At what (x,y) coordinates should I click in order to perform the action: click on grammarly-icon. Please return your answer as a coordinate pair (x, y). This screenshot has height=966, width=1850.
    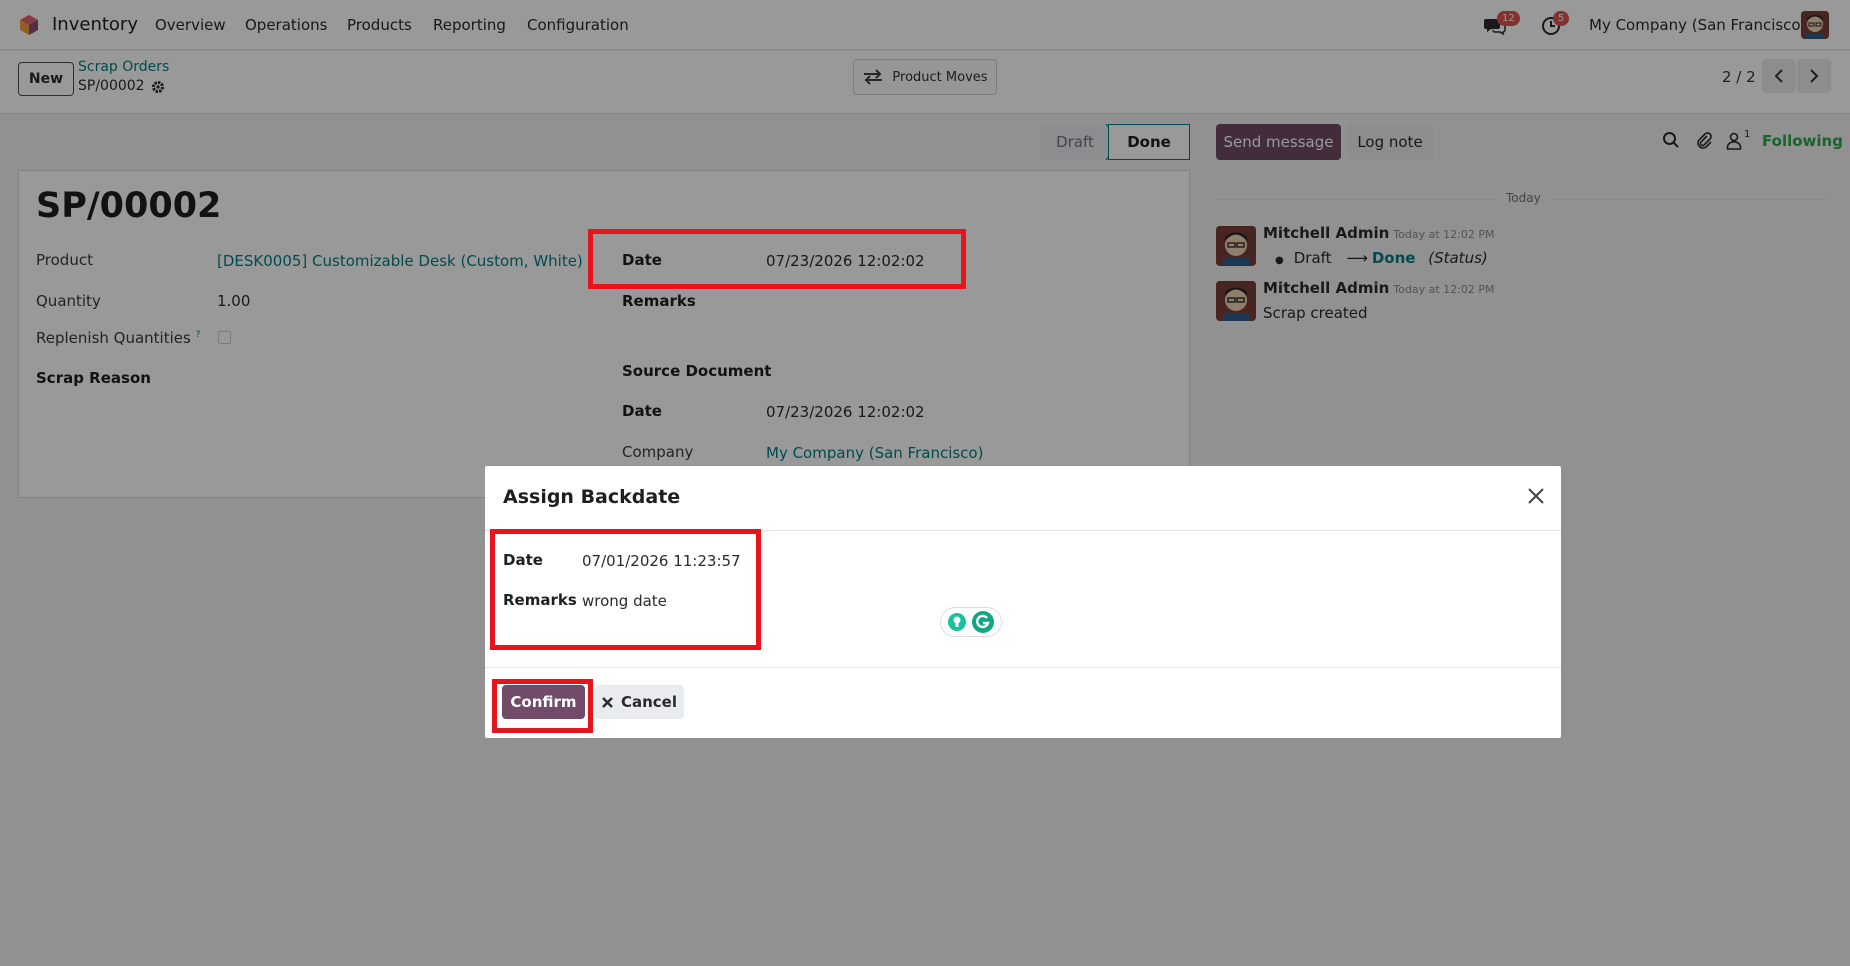
    Looking at the image, I should click on (983, 622).